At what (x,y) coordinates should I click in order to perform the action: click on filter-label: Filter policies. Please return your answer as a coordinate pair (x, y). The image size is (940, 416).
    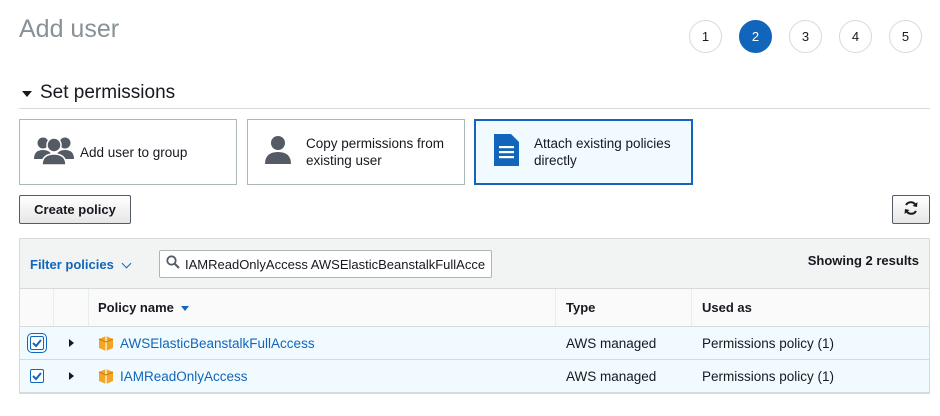
    Looking at the image, I should click on (72, 264).